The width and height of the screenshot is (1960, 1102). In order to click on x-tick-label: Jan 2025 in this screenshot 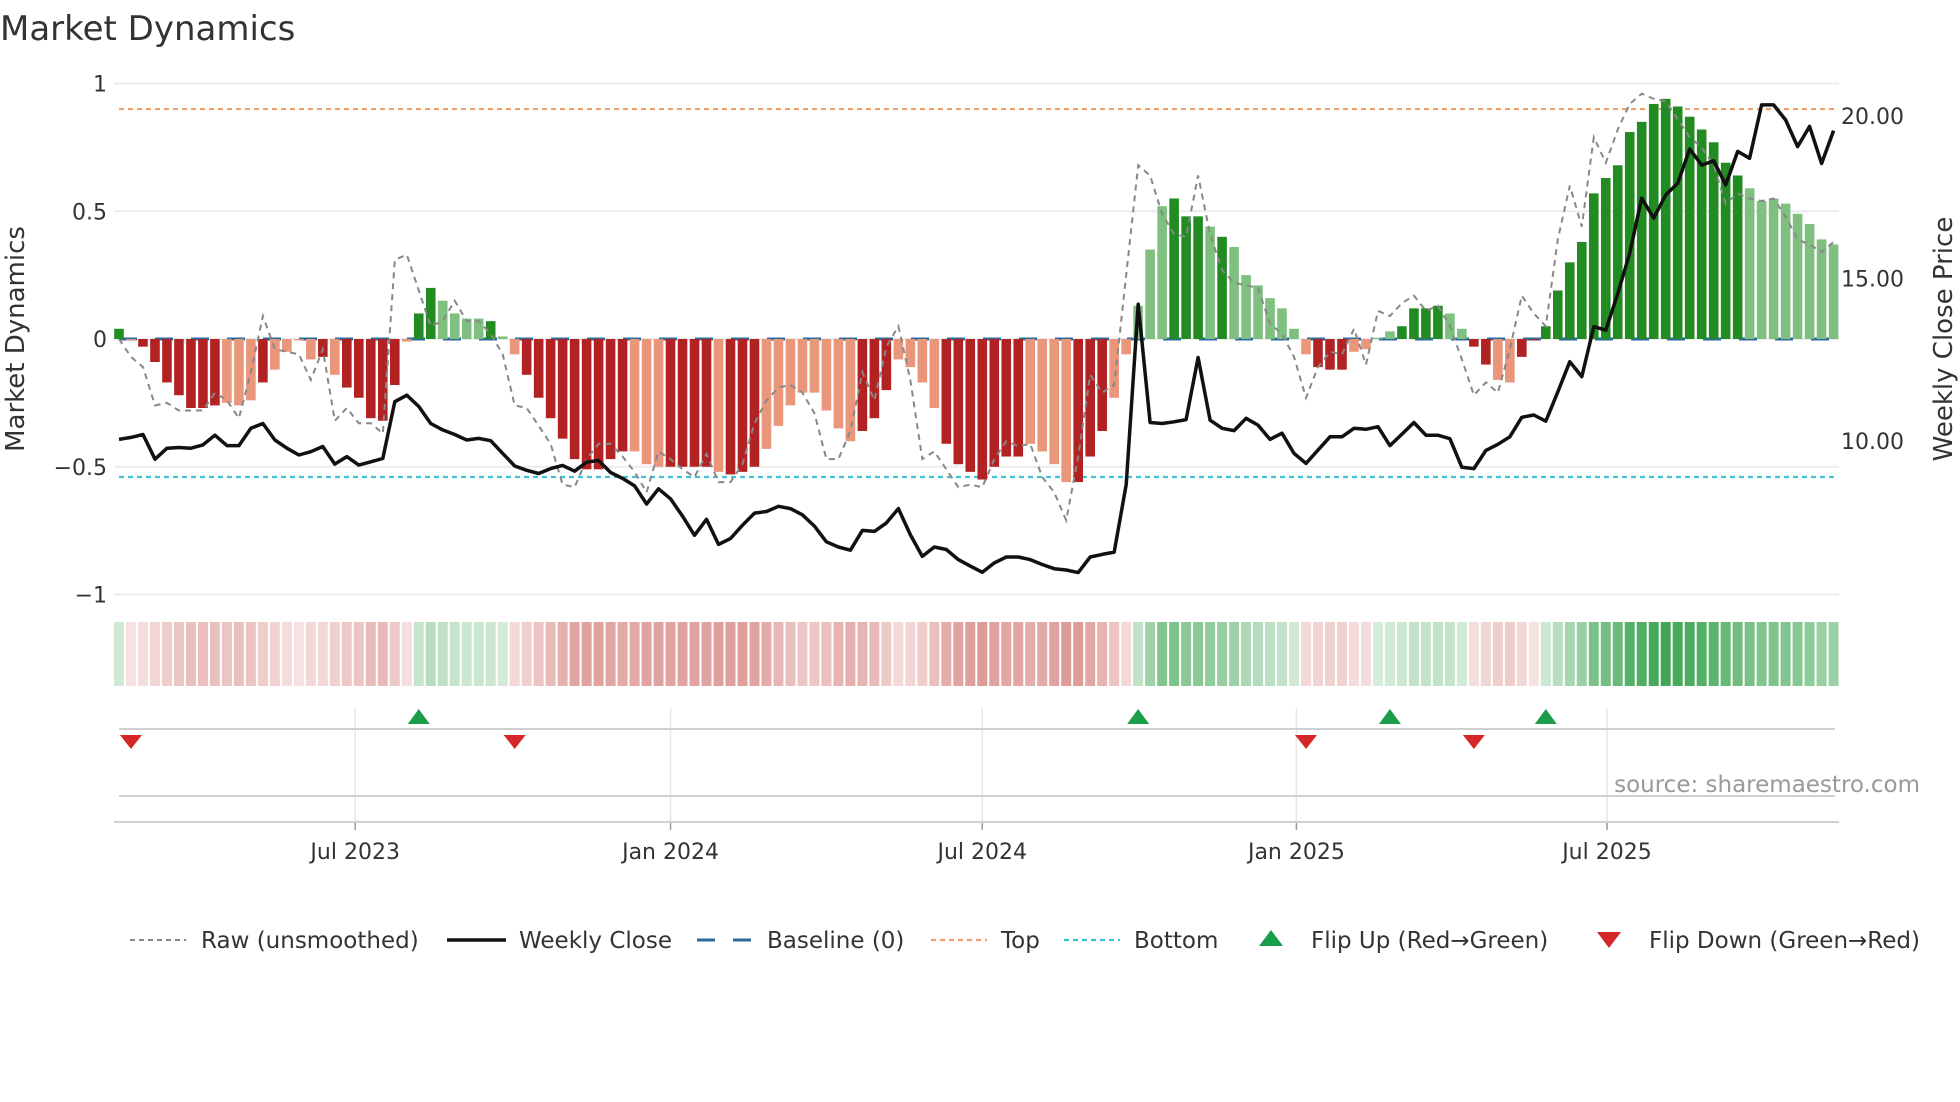, I will do `click(1295, 852)`.